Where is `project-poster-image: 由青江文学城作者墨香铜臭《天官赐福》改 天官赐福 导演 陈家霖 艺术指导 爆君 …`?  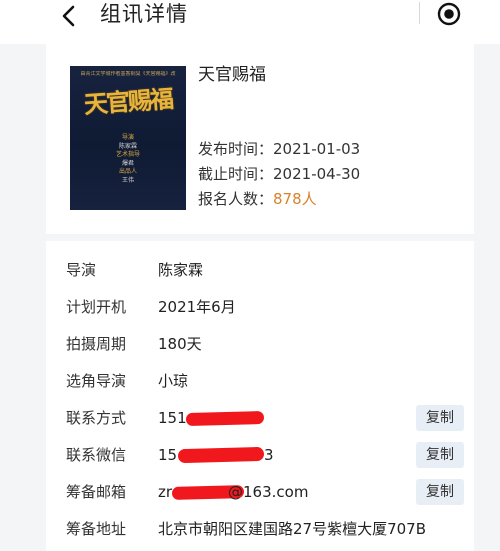
project-poster-image: 由青江文学城作者墨香铜臭《天官赐福》改 天官赐福 导演 陈家霖 艺术指导 爆君 … is located at coordinates (128, 138).